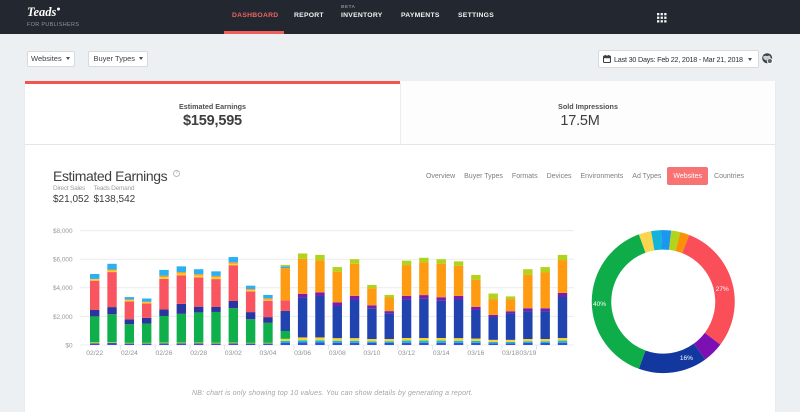 This screenshot has height=412, width=800. What do you see at coordinates (722, 289) in the screenshot?
I see `svg-text: 27%` at bounding box center [722, 289].